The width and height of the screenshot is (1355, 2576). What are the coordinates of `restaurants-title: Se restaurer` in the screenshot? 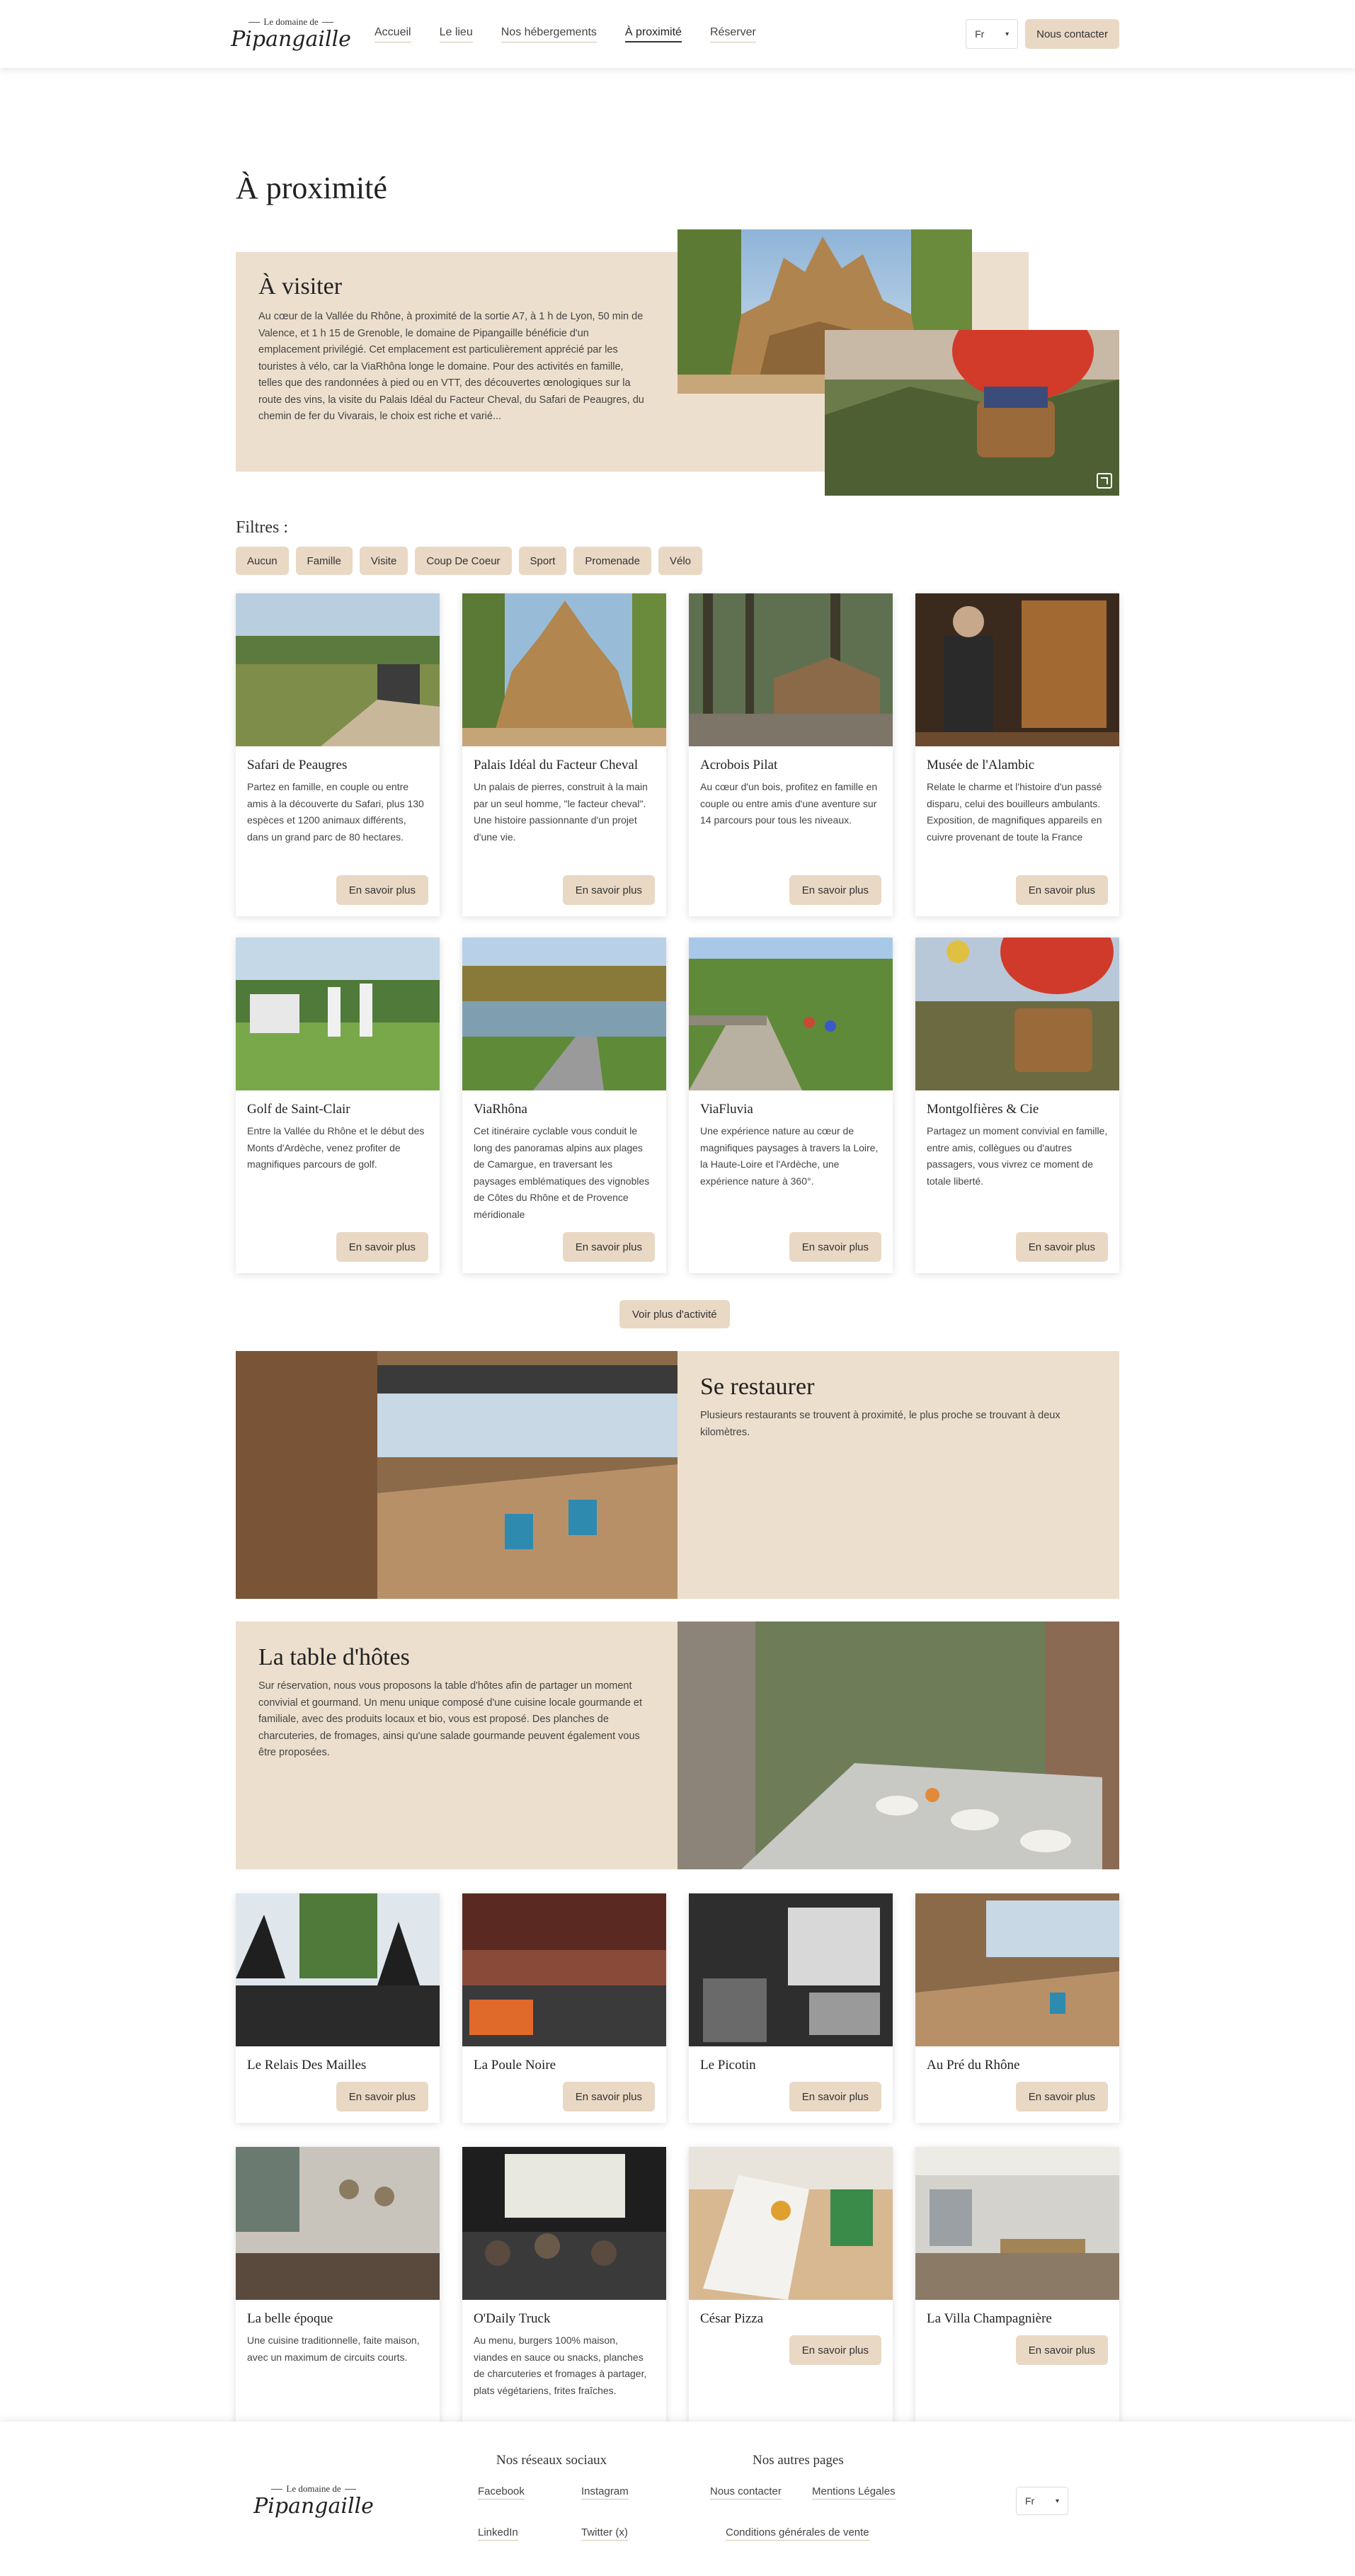 It's located at (757, 1387).